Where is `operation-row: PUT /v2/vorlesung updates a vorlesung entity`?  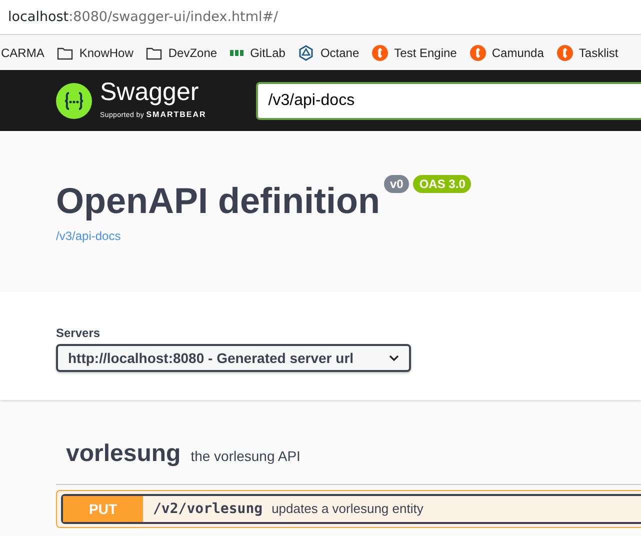 operation-row: PUT /v2/vorlesung updates a vorlesung entity is located at coordinates (348, 509).